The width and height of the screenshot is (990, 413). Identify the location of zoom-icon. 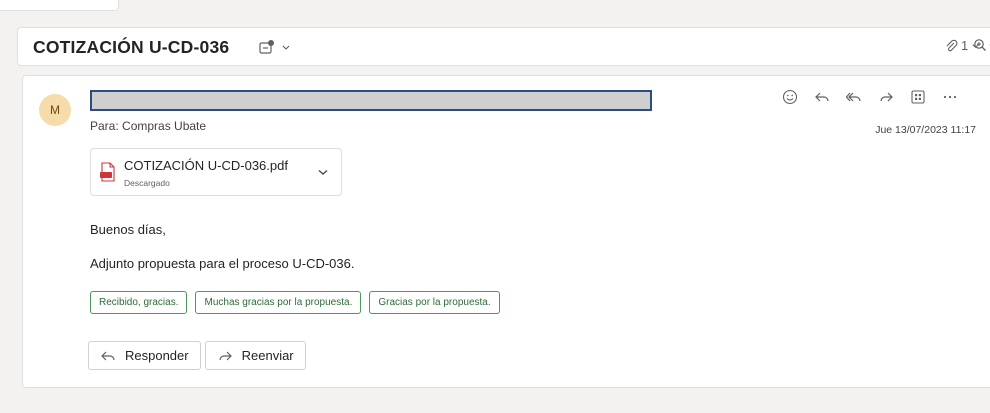
(980, 45).